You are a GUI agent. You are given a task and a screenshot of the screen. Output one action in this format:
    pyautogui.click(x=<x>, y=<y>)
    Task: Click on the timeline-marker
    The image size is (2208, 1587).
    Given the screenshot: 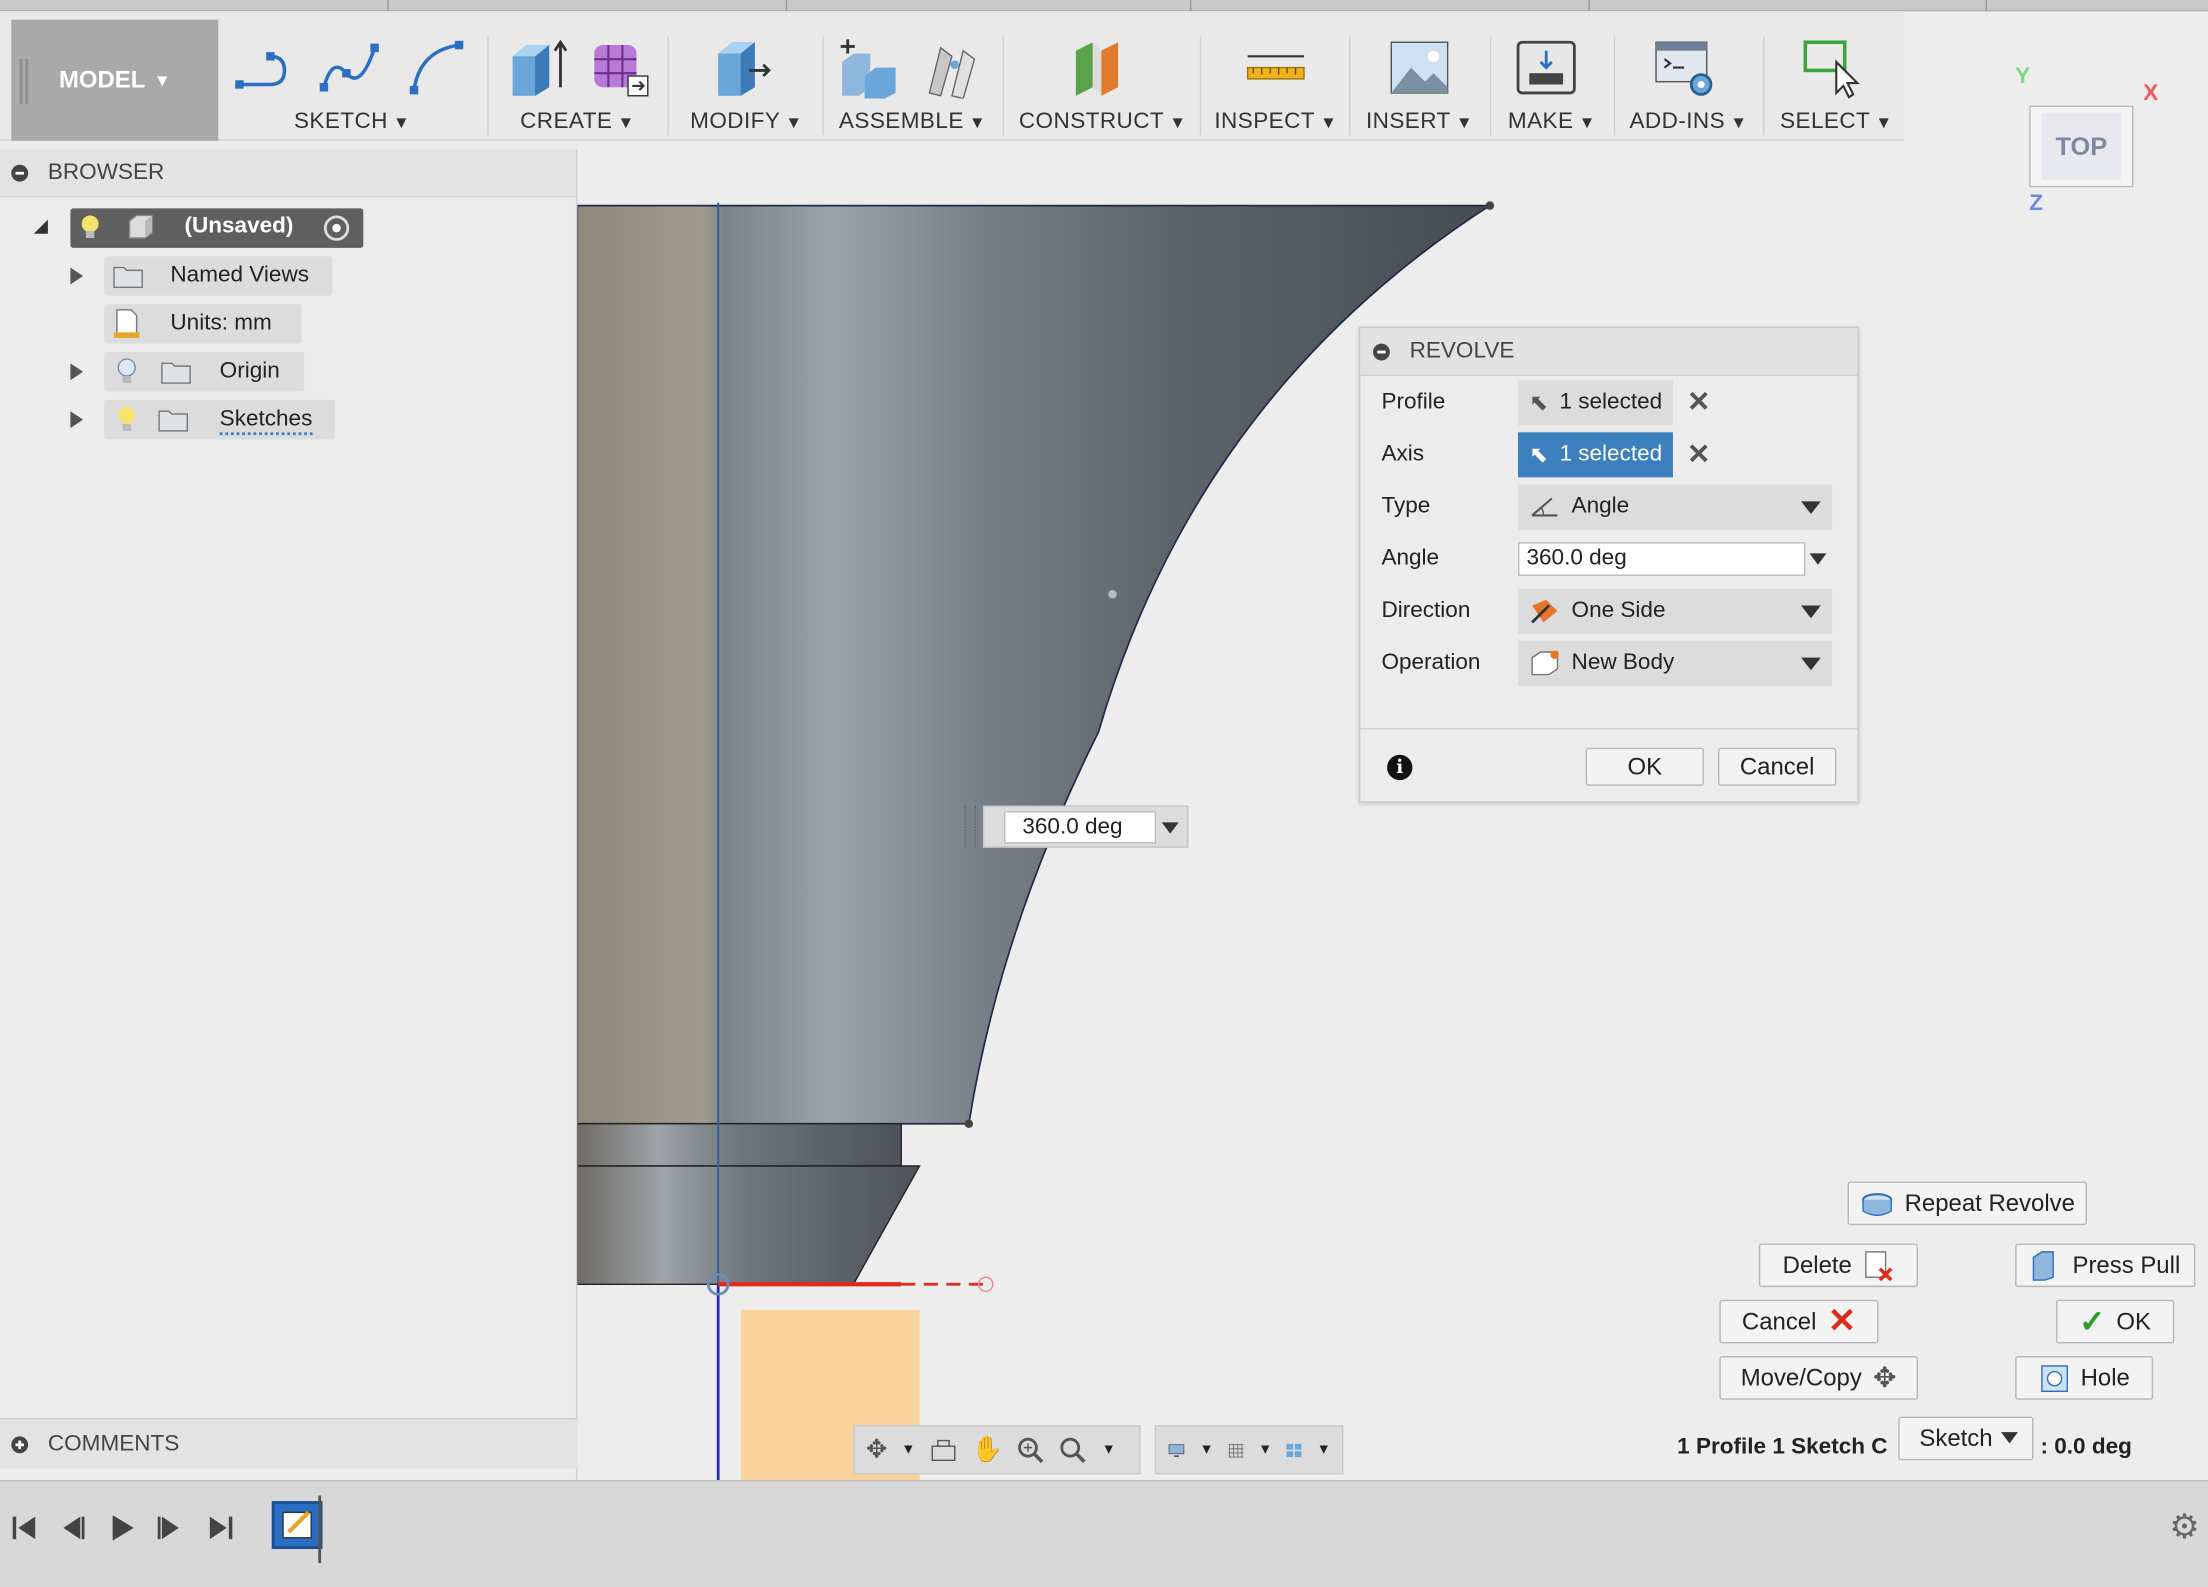 What is the action you would take?
    pyautogui.click(x=320, y=1529)
    